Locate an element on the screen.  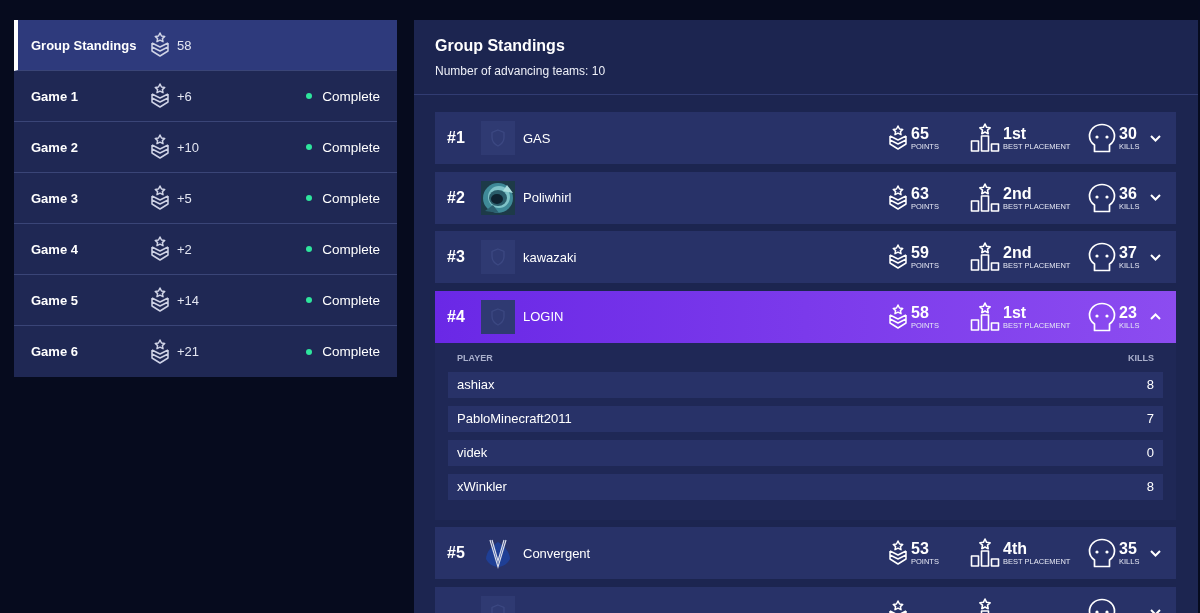
player-name: xWinkler is located at coordinates (482, 486).